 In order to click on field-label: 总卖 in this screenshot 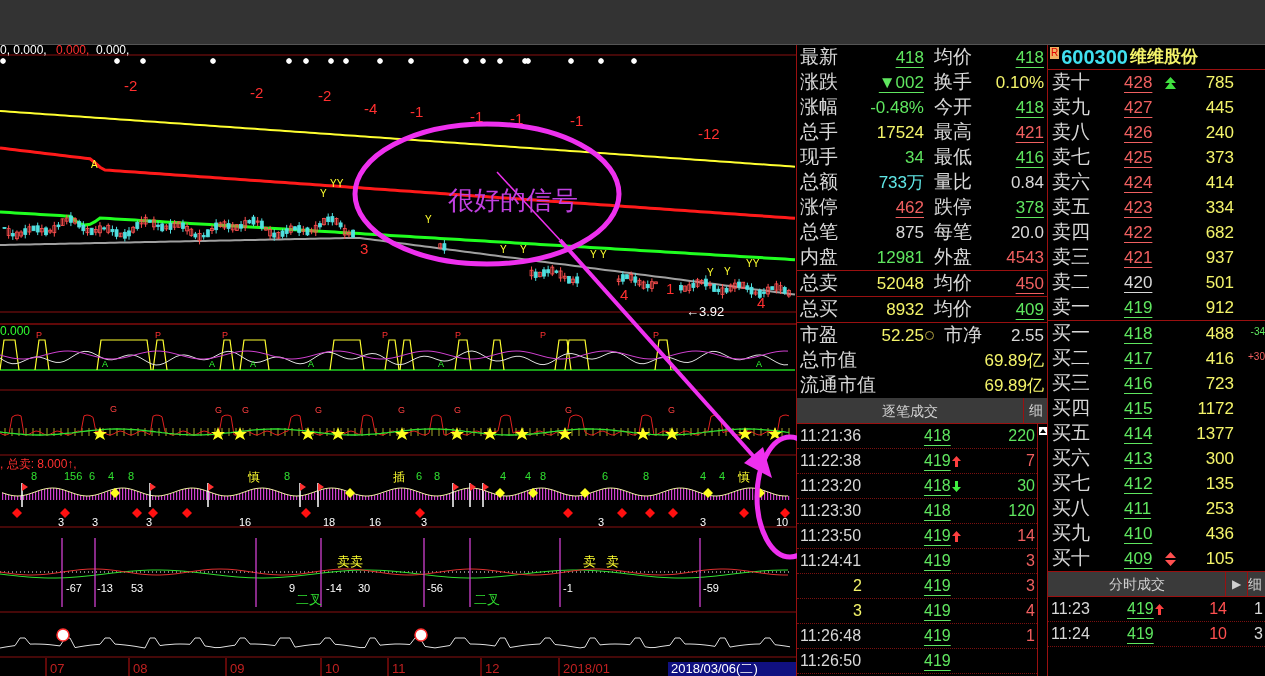, I will do `click(819, 283)`.